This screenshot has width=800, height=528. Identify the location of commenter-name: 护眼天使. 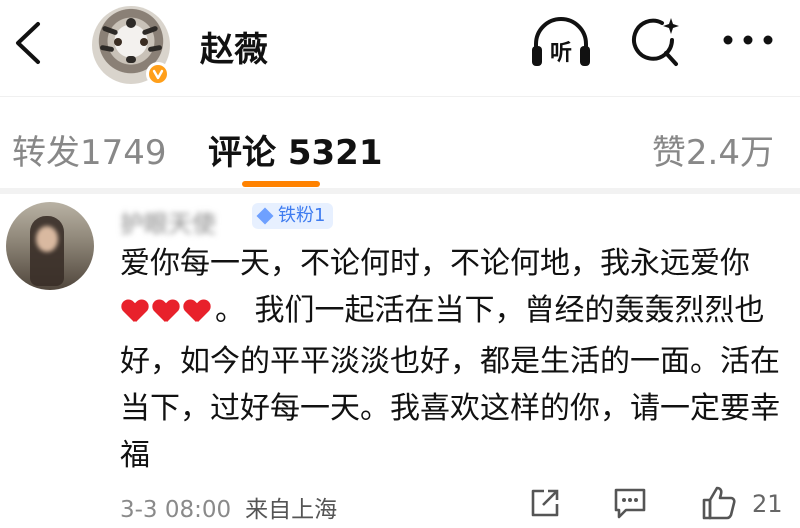
(168, 221).